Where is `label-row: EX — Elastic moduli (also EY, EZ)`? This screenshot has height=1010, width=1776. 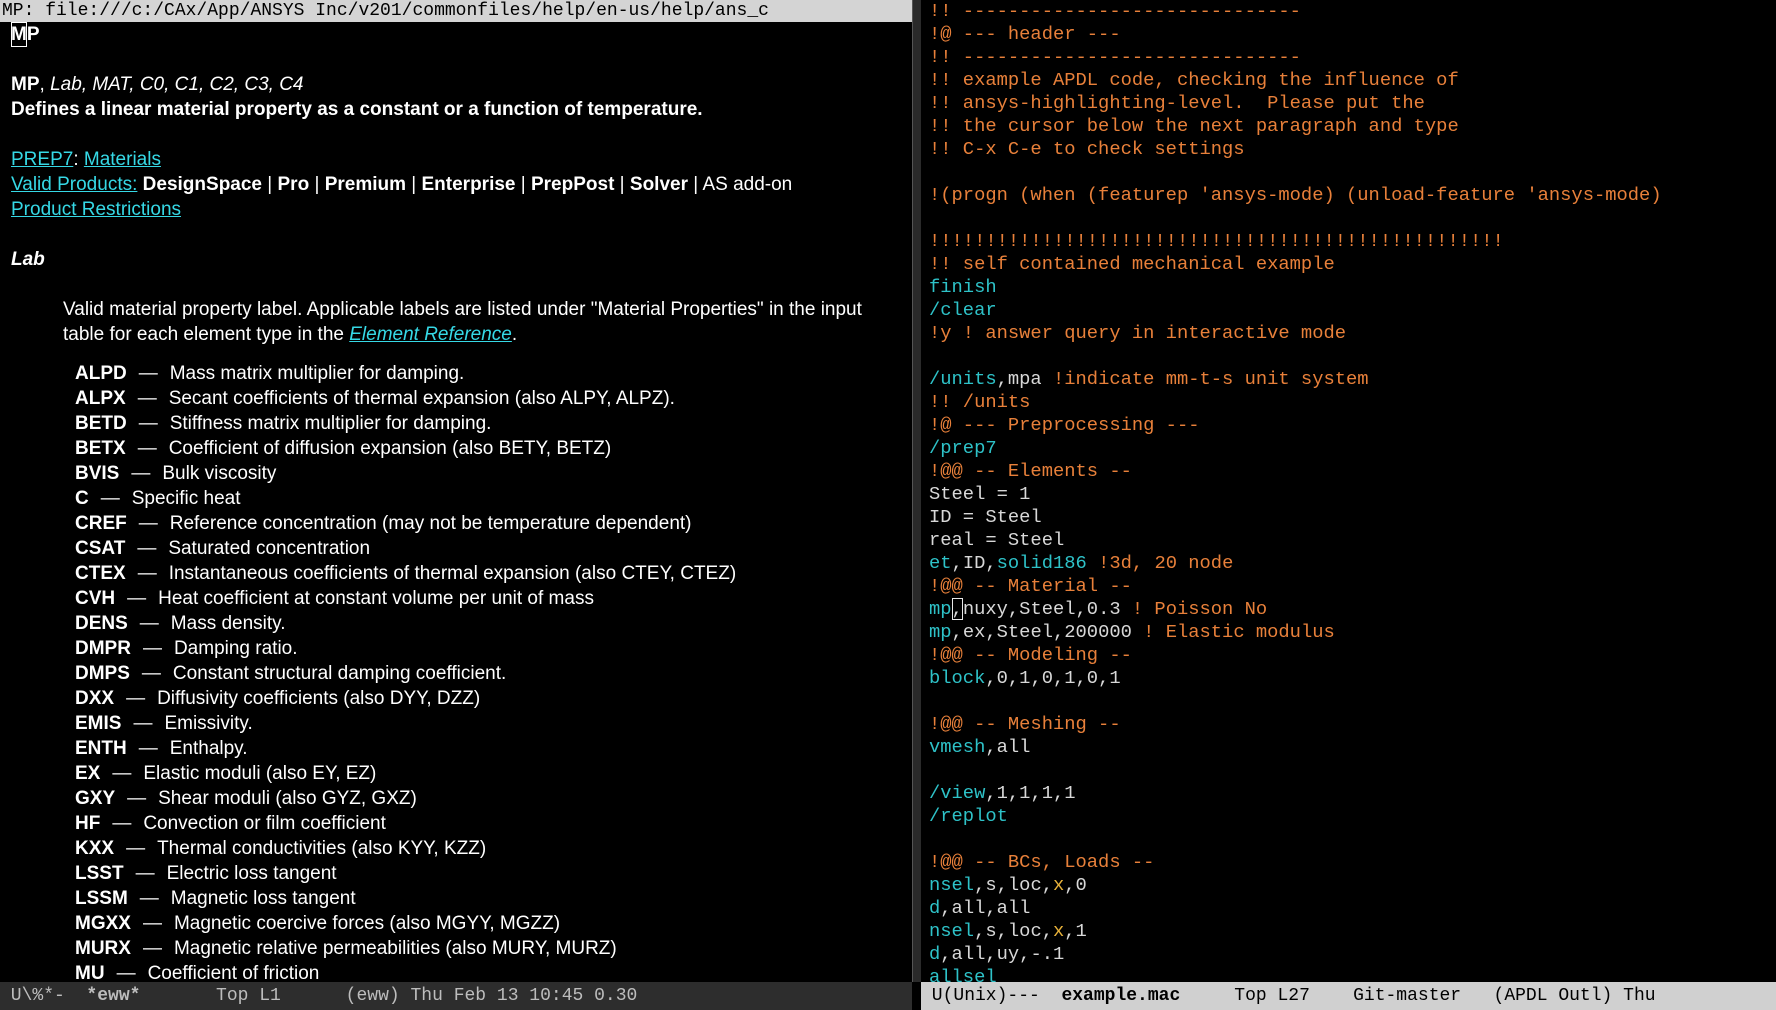
label-row: EX — Elastic moduli (also EY, EZ) is located at coordinates (490, 773).